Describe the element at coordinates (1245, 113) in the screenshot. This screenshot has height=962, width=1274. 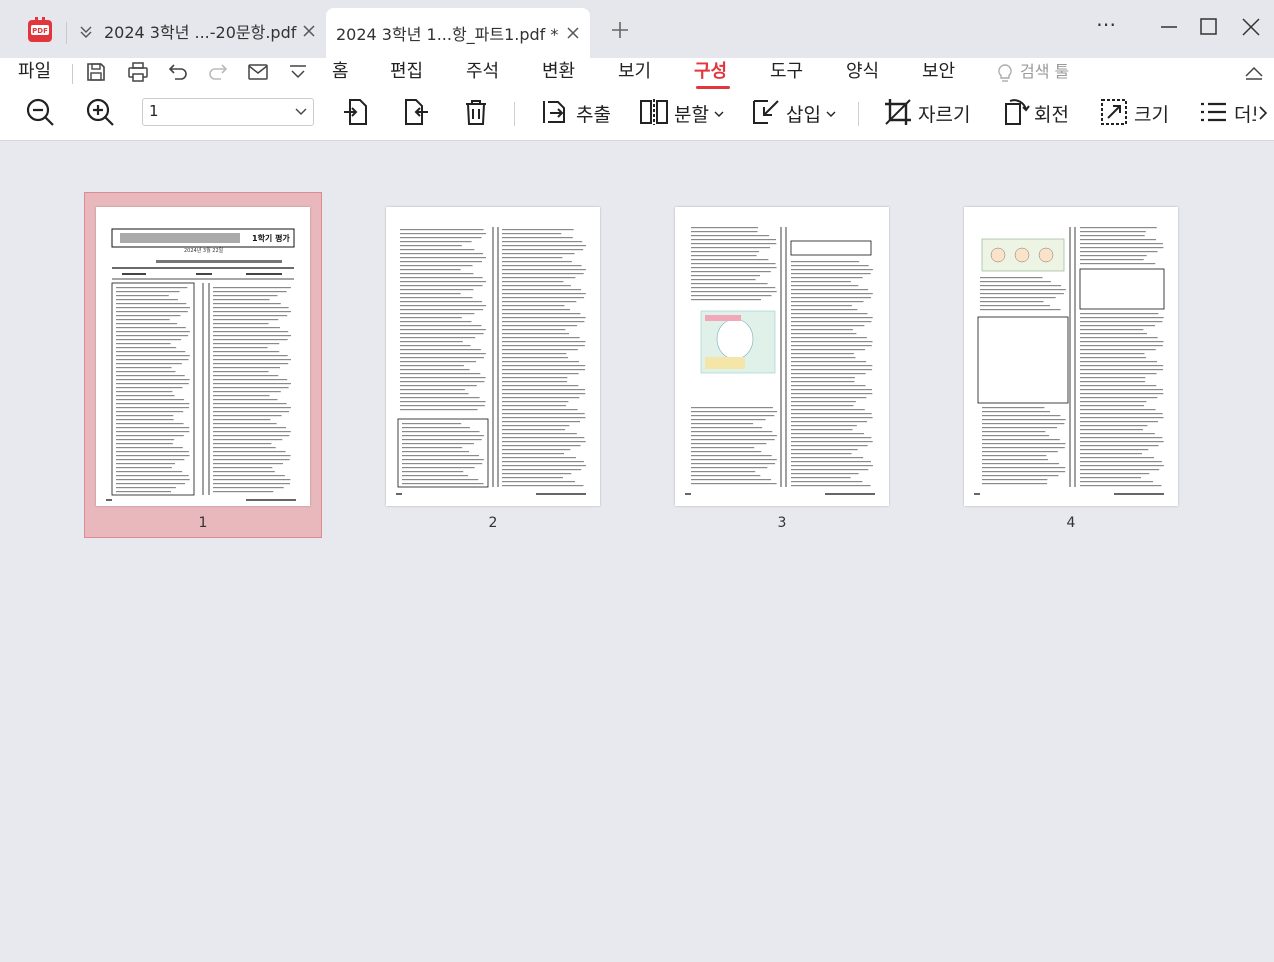
I see `more-button-label: 더보` at that location.